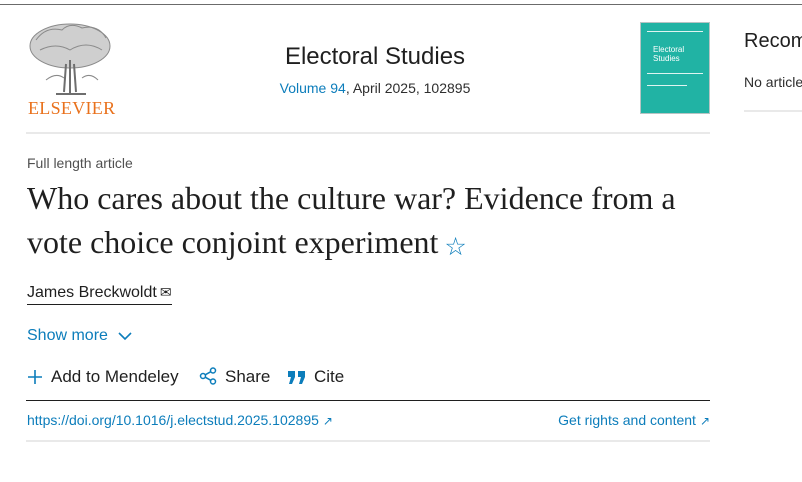 The height and width of the screenshot is (482, 802). What do you see at coordinates (92, 292) in the screenshot?
I see `author-name: James Breckwoldt` at bounding box center [92, 292].